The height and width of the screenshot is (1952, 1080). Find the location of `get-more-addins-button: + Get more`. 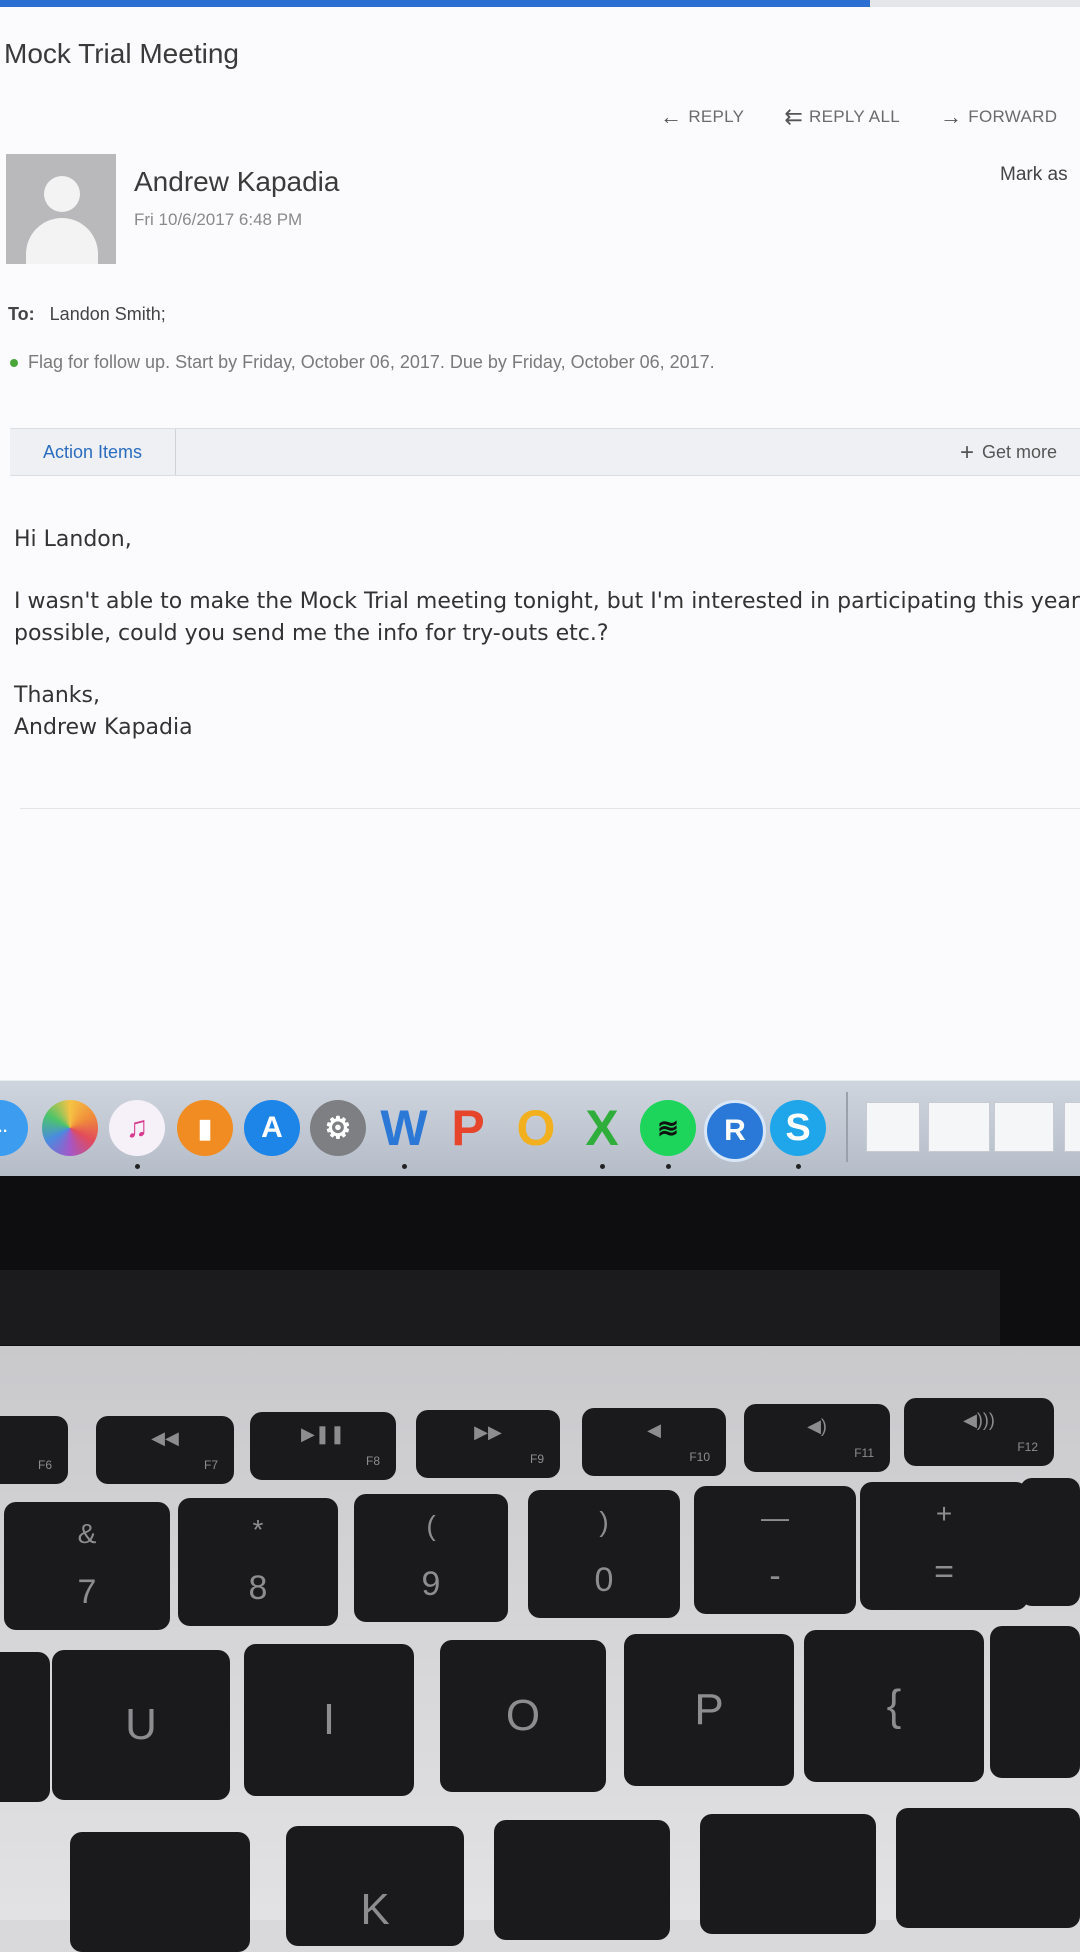

get-more-addins-button: + Get more is located at coordinates (1008, 453).